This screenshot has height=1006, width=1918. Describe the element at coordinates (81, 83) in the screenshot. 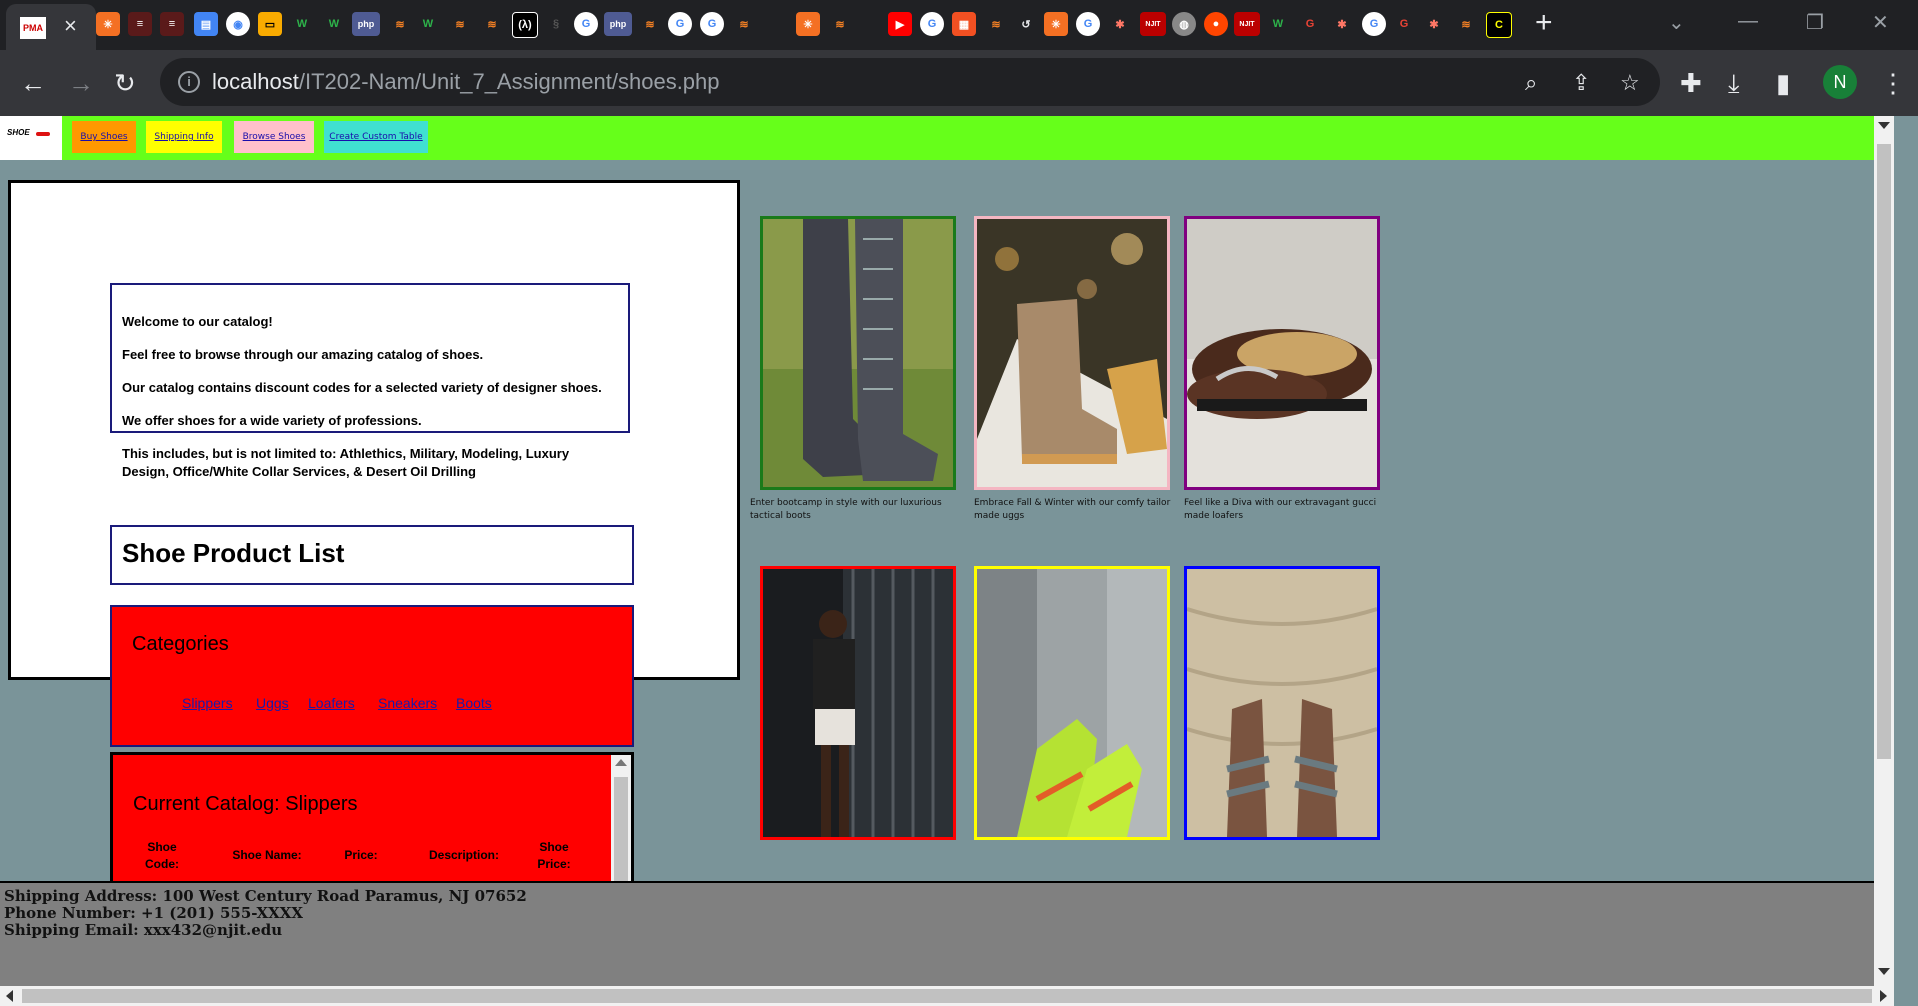

I see `forward-icon: →` at that location.